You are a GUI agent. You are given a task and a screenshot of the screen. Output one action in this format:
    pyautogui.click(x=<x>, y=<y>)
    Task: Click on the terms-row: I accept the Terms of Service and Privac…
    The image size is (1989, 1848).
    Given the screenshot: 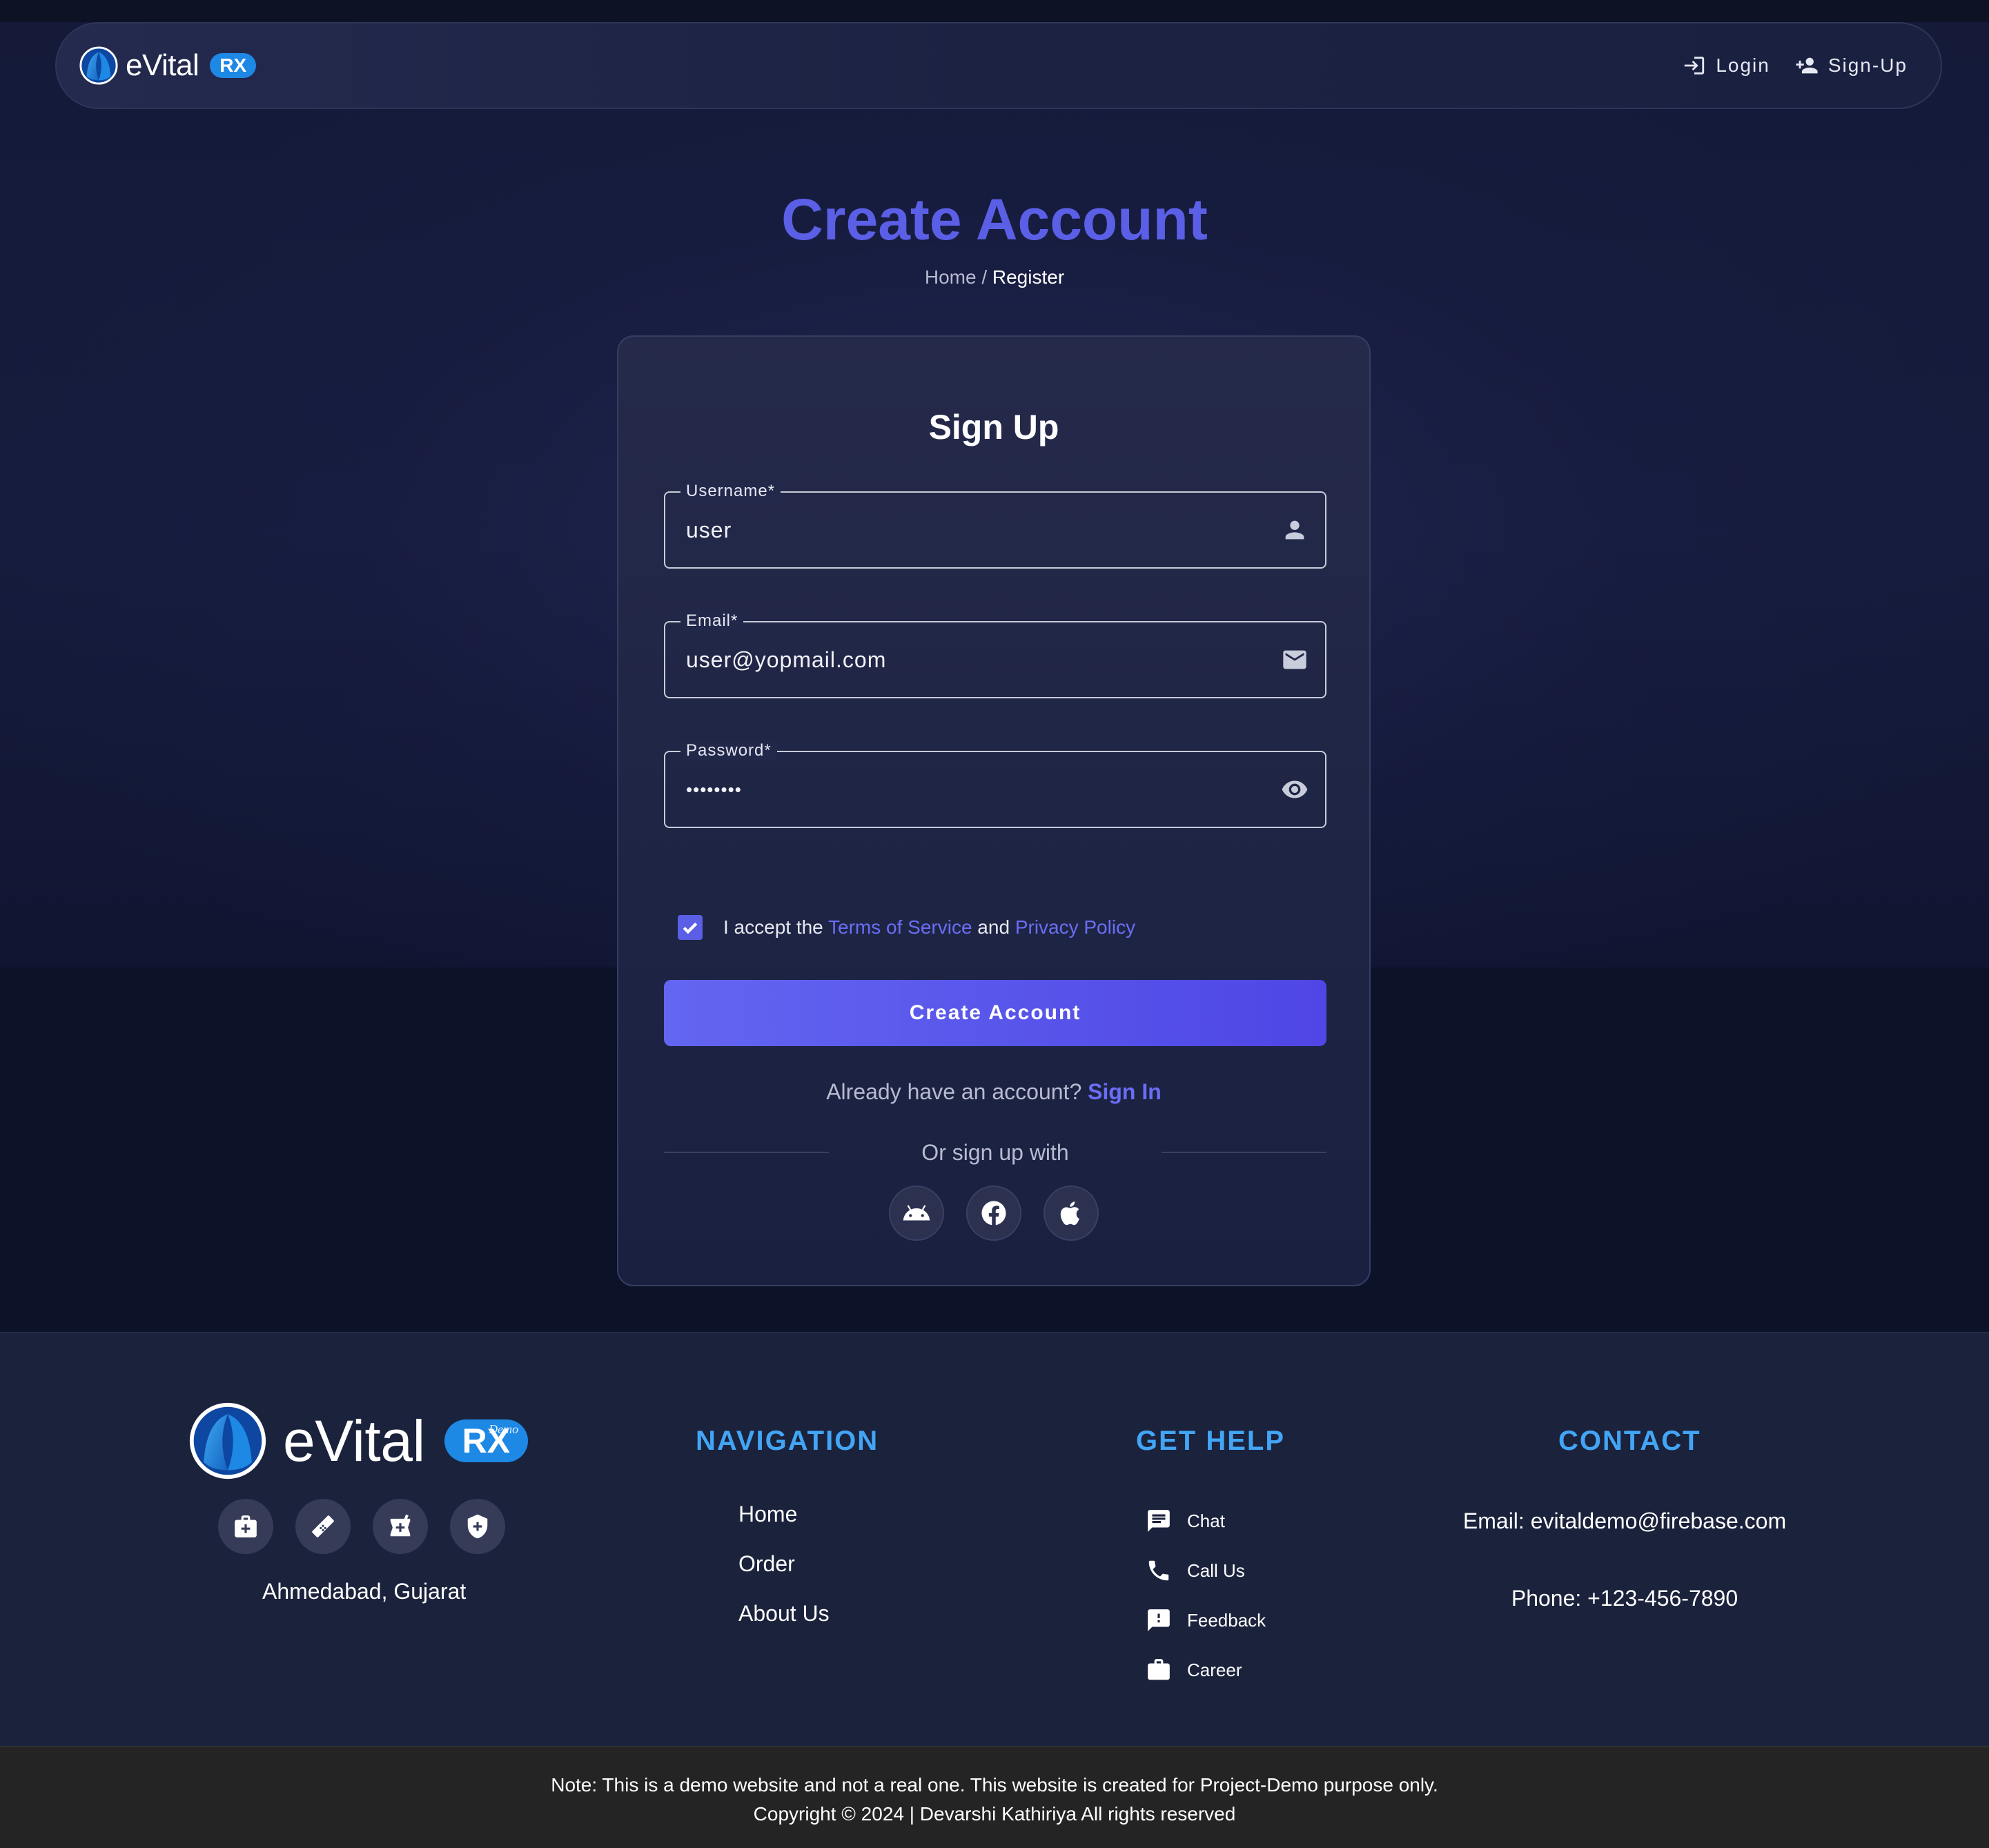 What is the action you would take?
    pyautogui.click(x=906, y=927)
    